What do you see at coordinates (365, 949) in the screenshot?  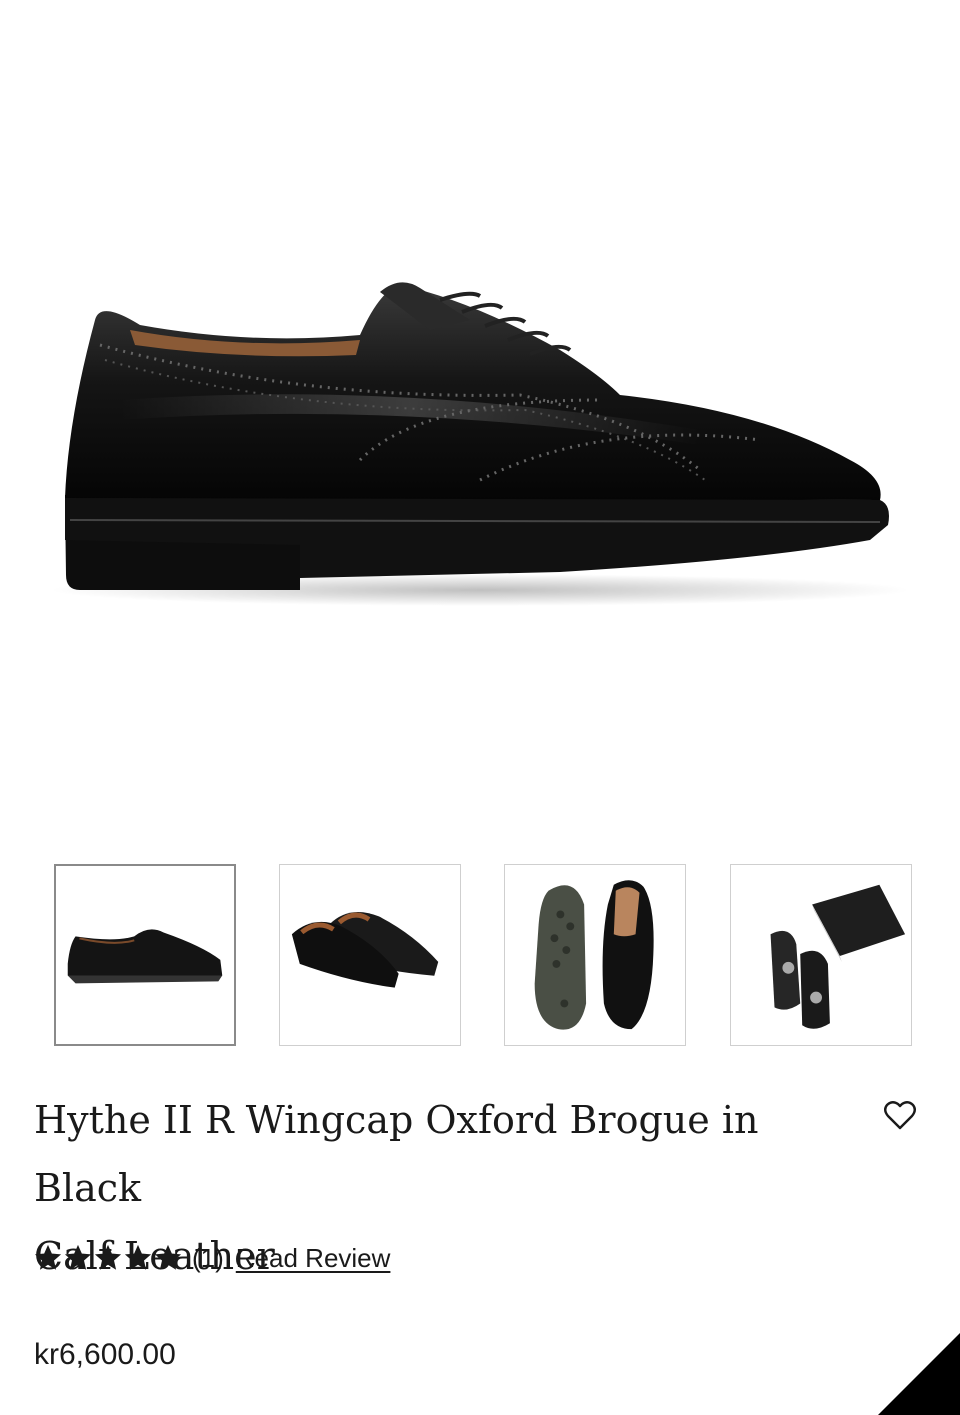 I see `thumbnail-pair-view-image` at bounding box center [365, 949].